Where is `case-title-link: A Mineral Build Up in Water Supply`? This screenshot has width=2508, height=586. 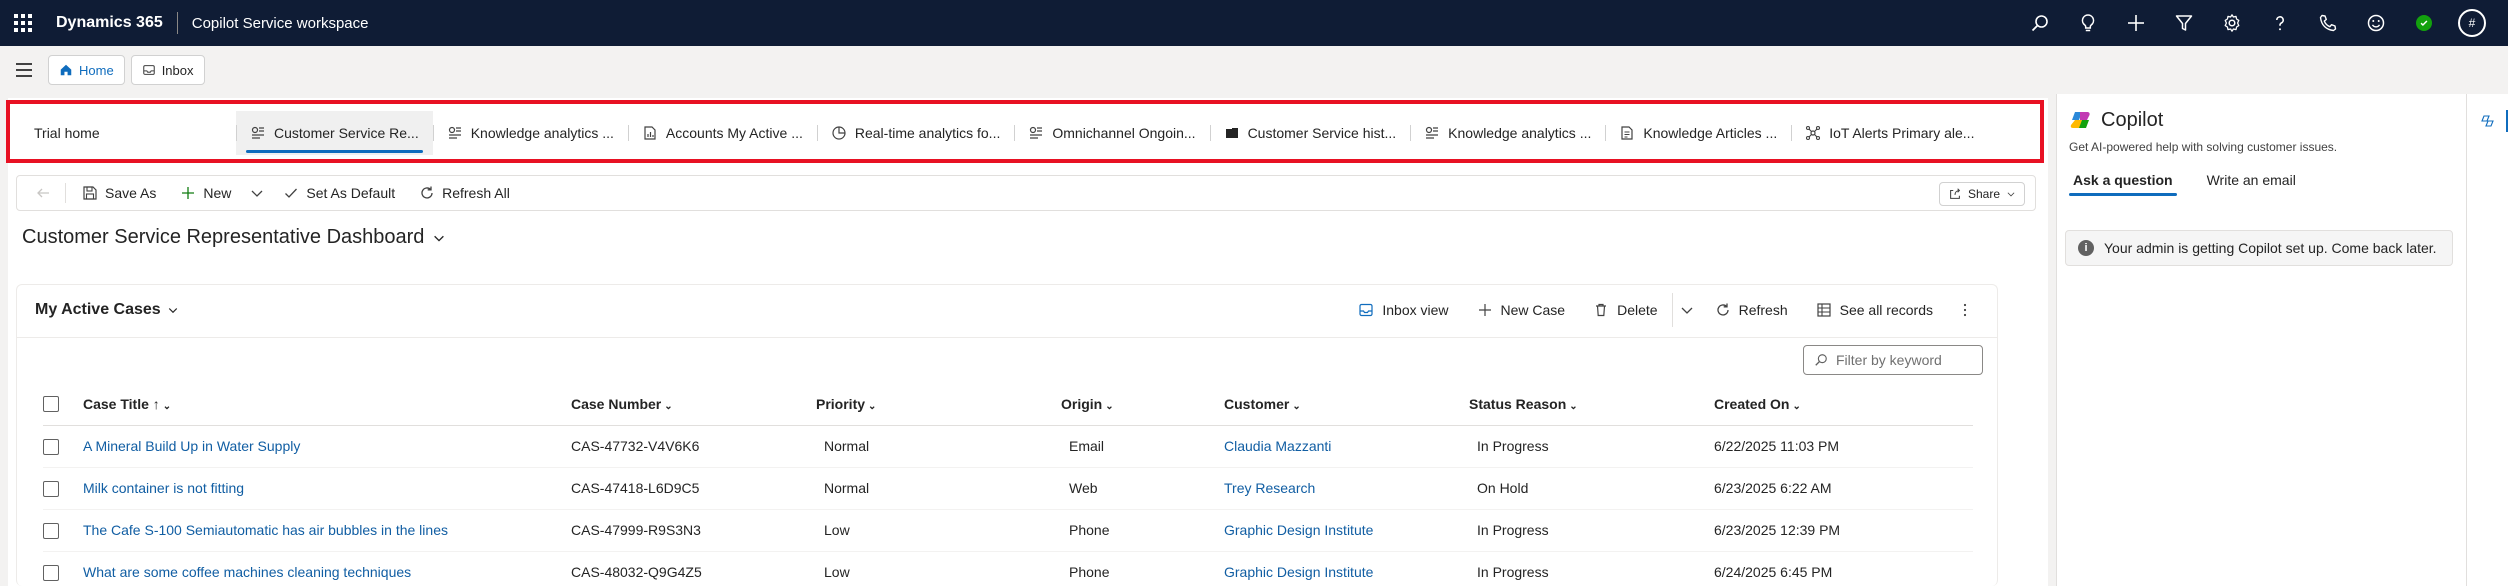
case-title-link: A Mineral Build Up in Water Supply is located at coordinates (327, 446).